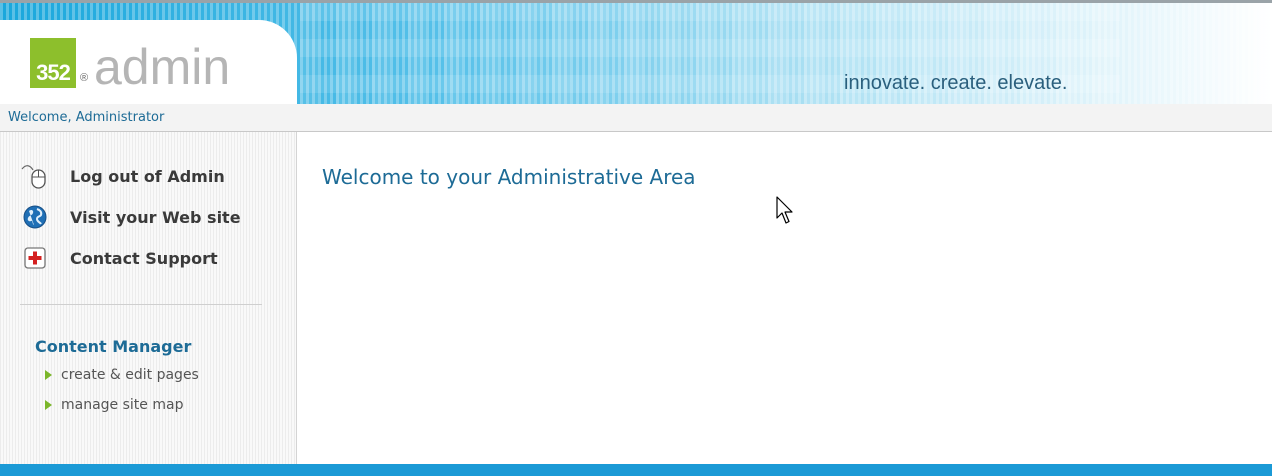 The width and height of the screenshot is (1272, 476). I want to click on visit-website-link: Visit your Web site, so click(130, 217).